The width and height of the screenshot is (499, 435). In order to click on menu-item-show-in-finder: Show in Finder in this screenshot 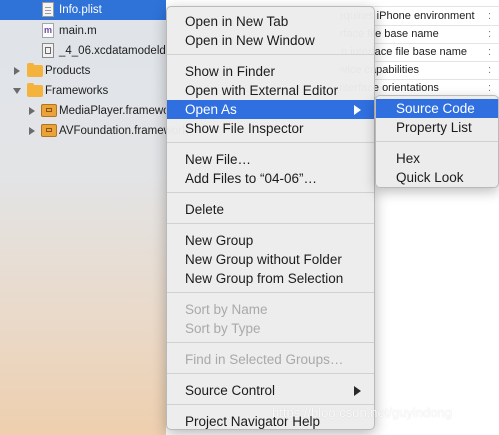, I will do `click(270, 71)`.